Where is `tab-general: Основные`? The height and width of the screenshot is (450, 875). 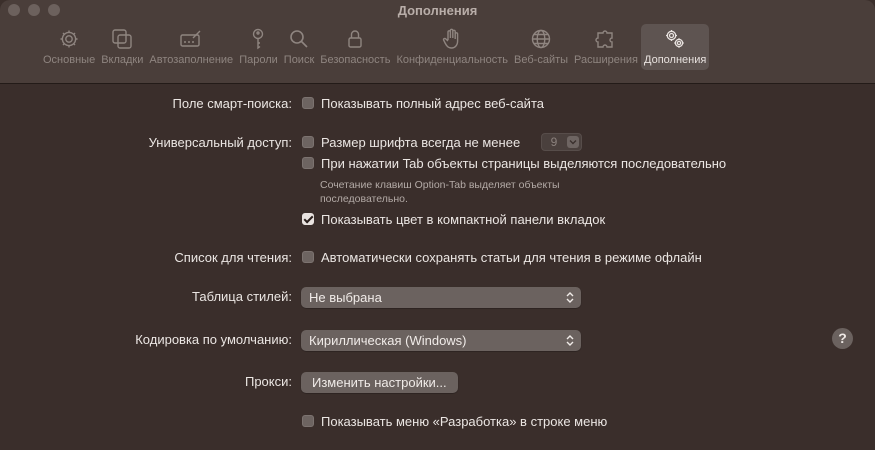
tab-general: Основные is located at coordinates (69, 47).